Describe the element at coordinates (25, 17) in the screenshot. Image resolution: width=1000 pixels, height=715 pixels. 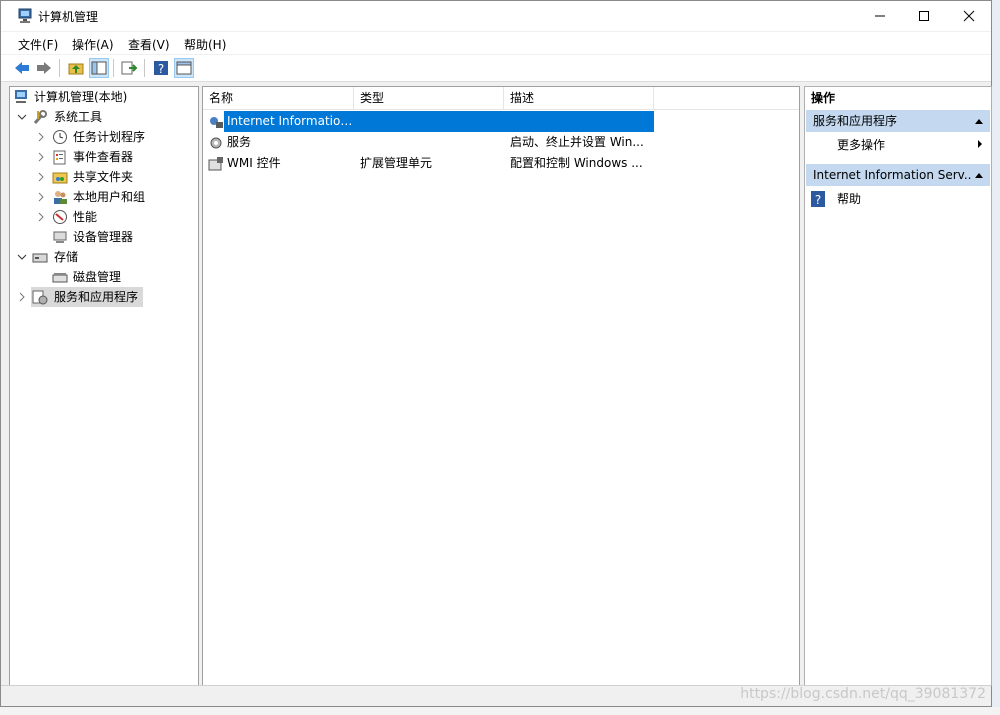
I see `computer-management-app-icon` at that location.